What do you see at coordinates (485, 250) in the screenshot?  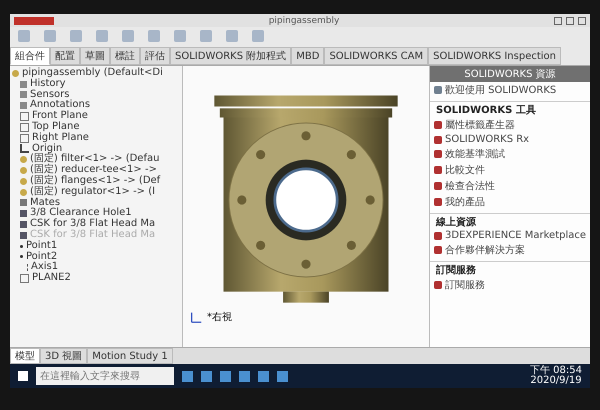 I see `resource-link: 合作夥伴解決方案` at bounding box center [485, 250].